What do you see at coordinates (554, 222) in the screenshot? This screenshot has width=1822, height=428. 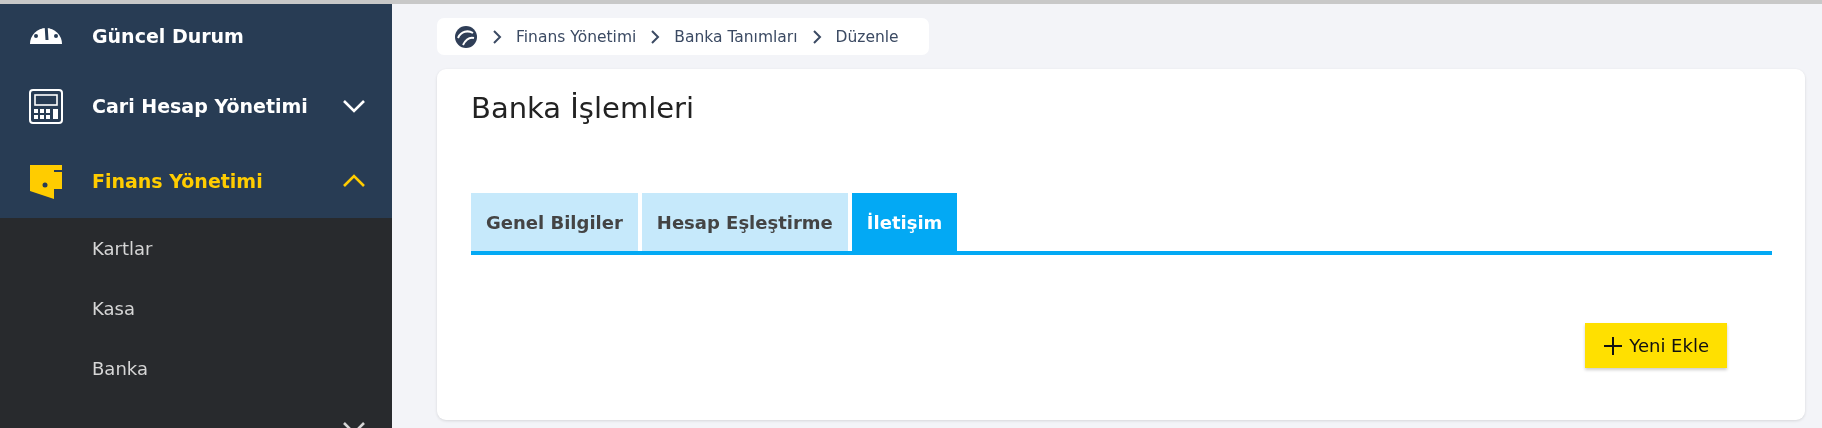 I see `tab: Genel Bilgiler` at bounding box center [554, 222].